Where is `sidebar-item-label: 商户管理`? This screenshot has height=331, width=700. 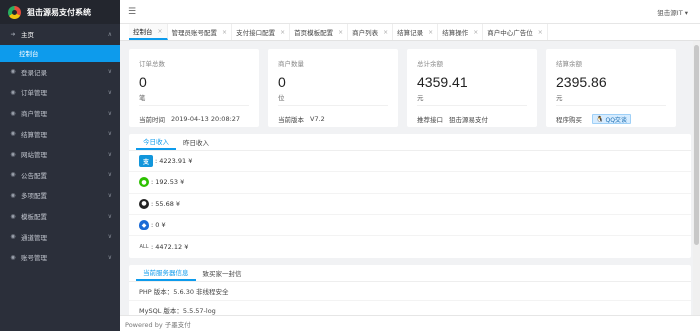
sidebar-item-label: 商户管理 is located at coordinates (34, 114).